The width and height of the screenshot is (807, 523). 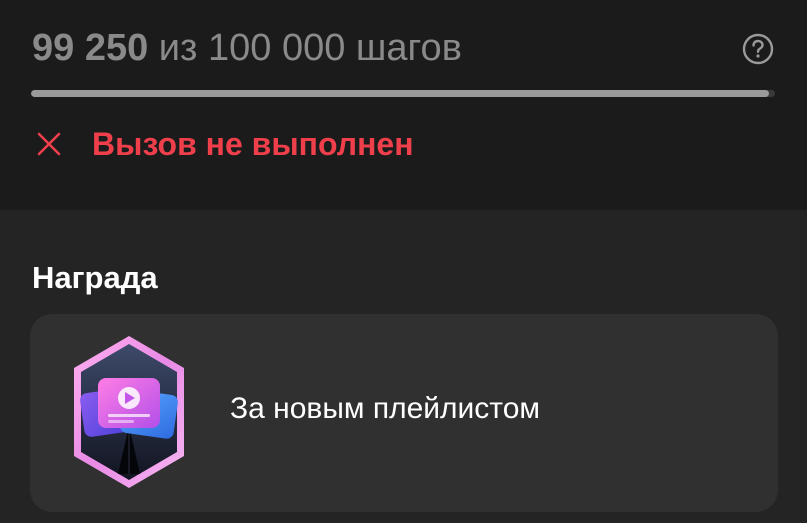 I want to click on help-icon, so click(x=758, y=49).